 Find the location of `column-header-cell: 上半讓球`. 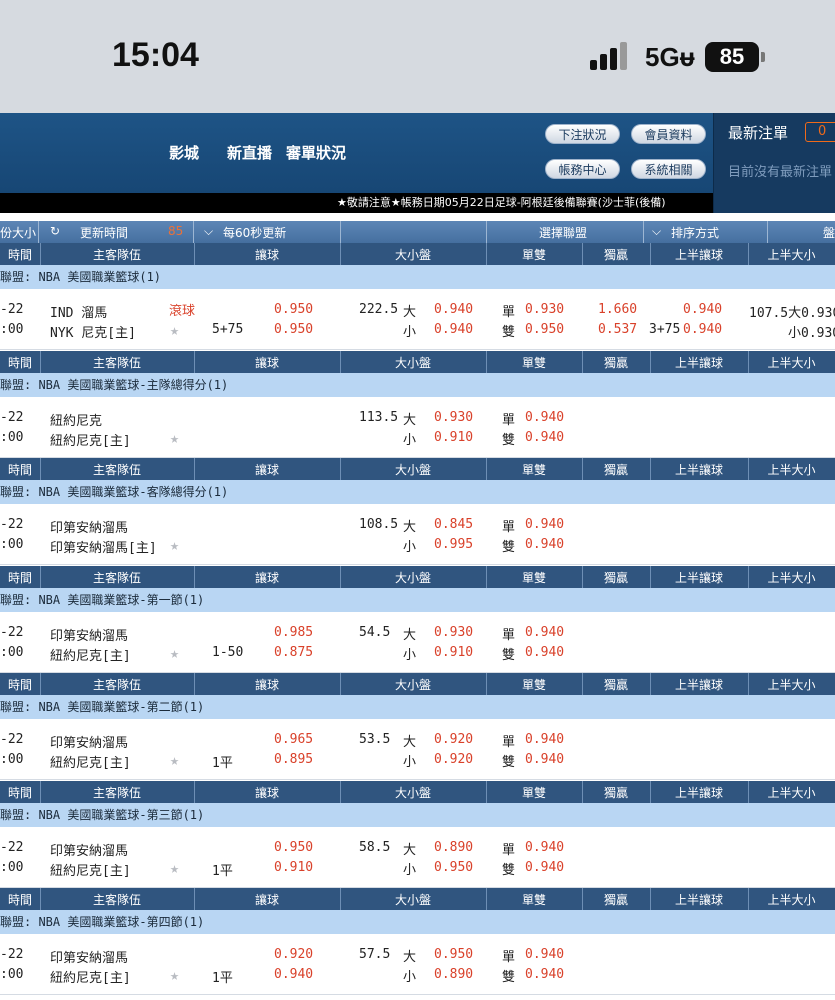

column-header-cell: 上半讓球 is located at coordinates (698, 900).